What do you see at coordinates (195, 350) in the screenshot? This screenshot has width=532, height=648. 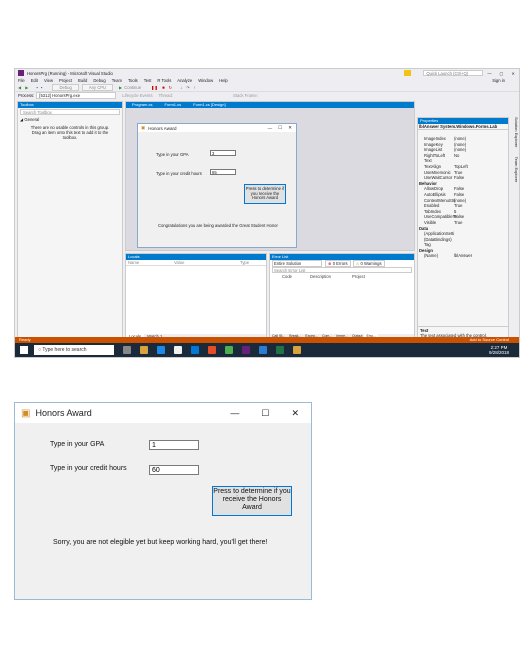 I see `mail-icon` at bounding box center [195, 350].